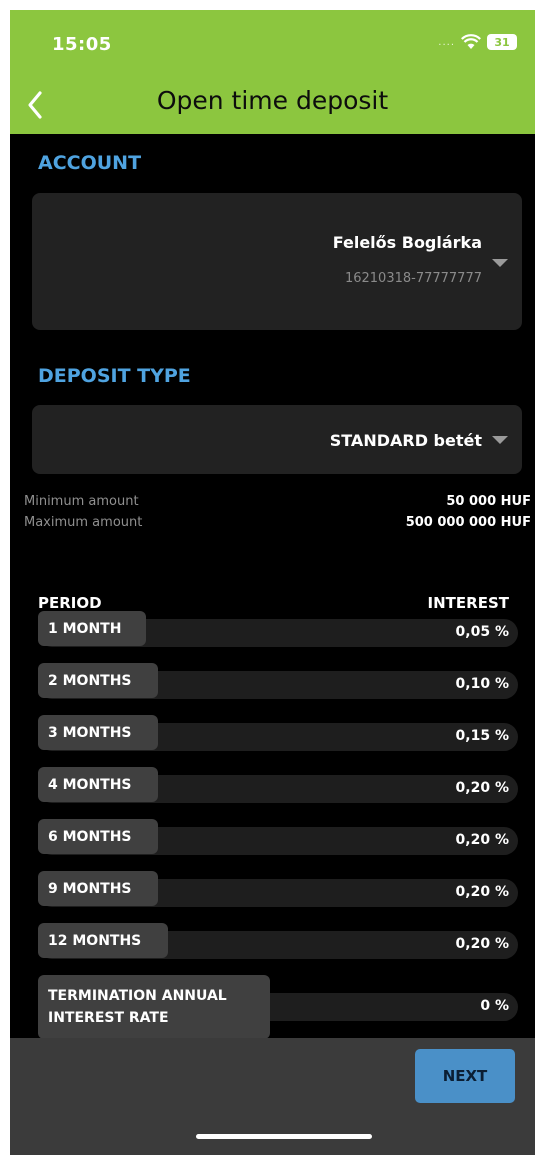  What do you see at coordinates (468, 522) in the screenshot?
I see `maximum-amount-value: 500 000 000 HUF` at bounding box center [468, 522].